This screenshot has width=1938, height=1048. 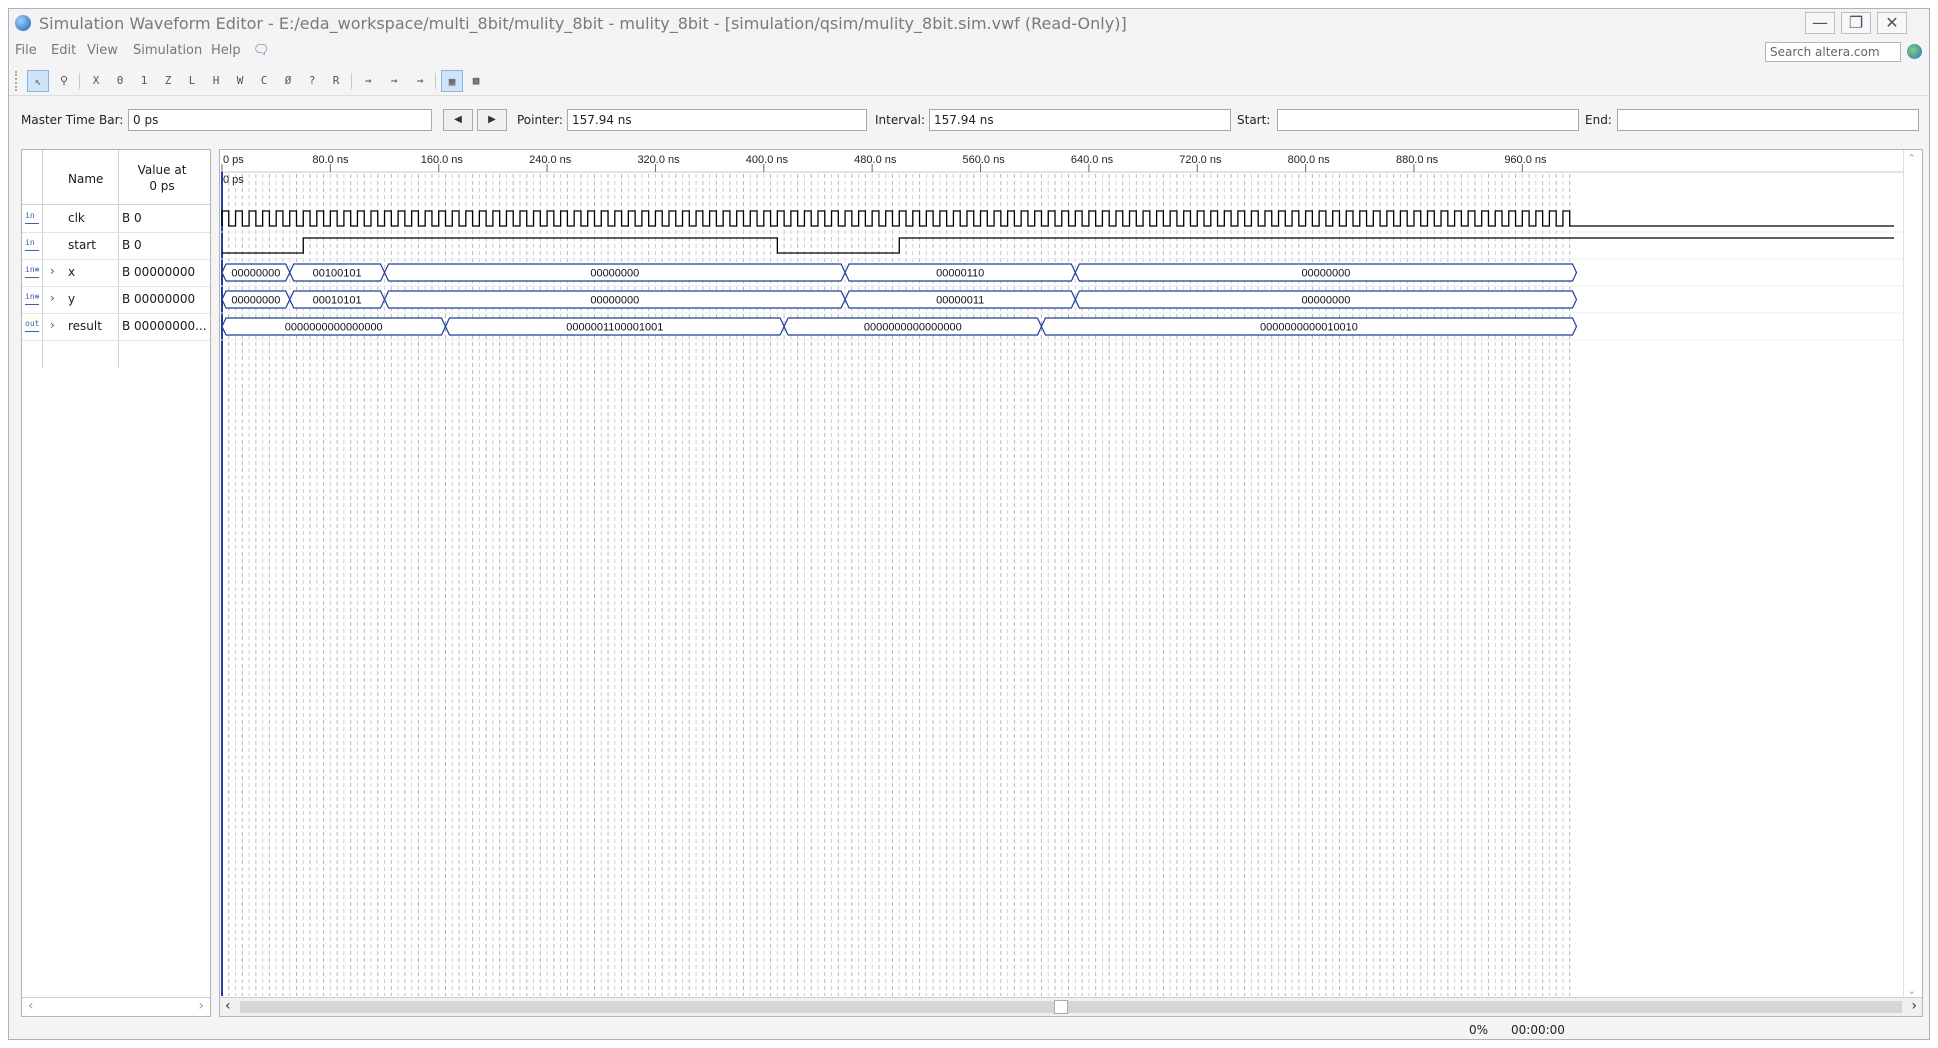 I want to click on generate-netlist-icon: ⇝, so click(x=420, y=81).